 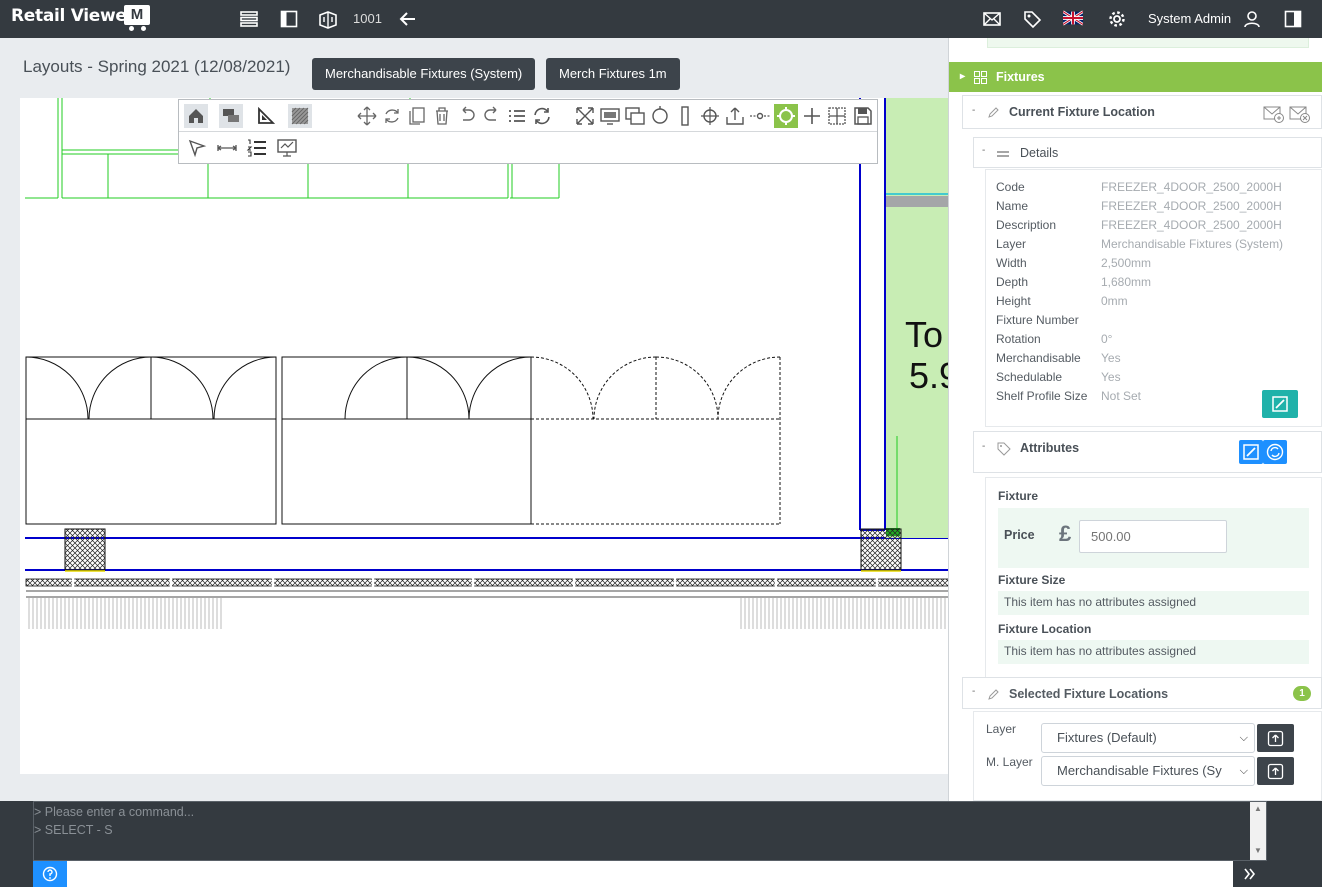 I want to click on selected-fixture-locations-header: - Selected Fixture Locations 1, so click(x=1142, y=693).